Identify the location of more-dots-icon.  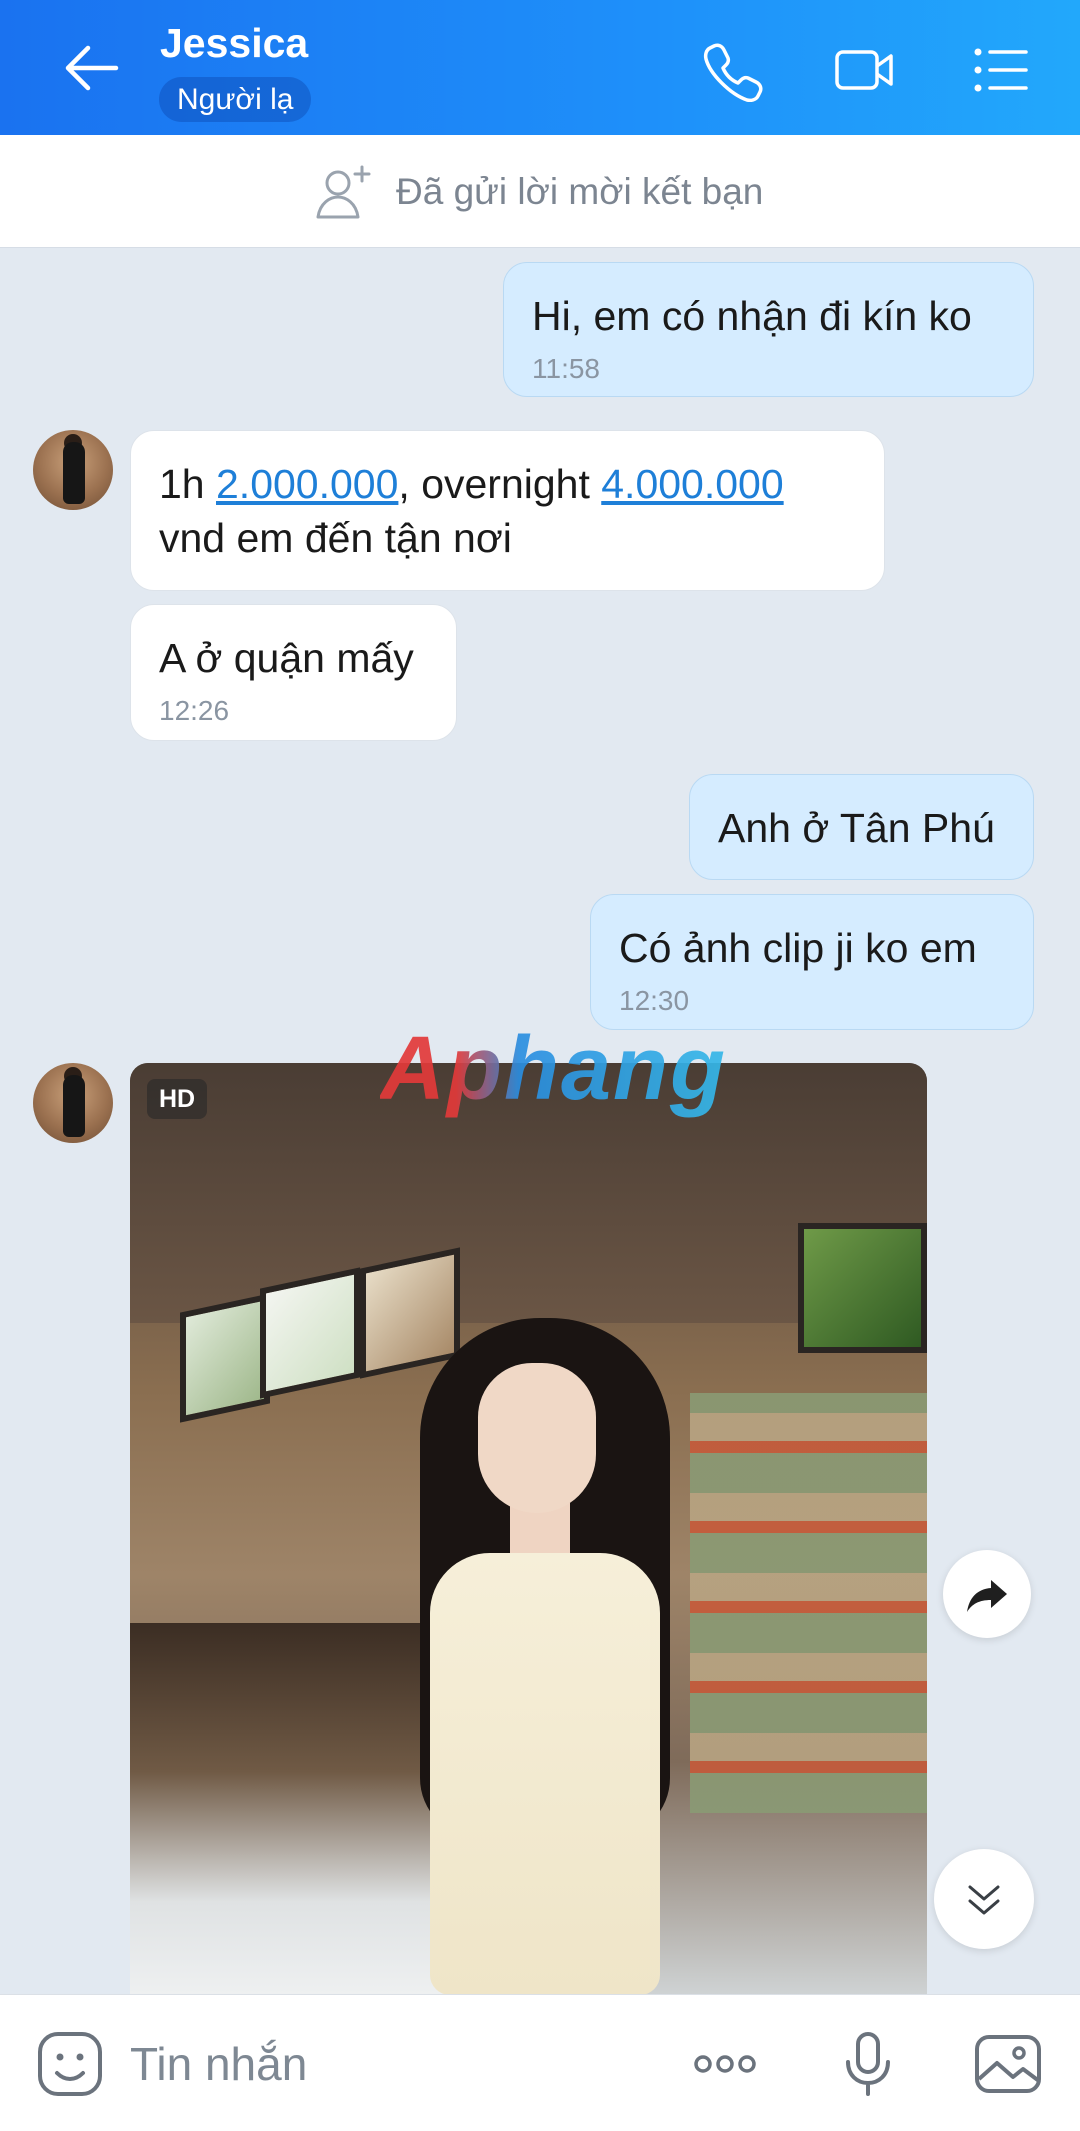
(725, 2064).